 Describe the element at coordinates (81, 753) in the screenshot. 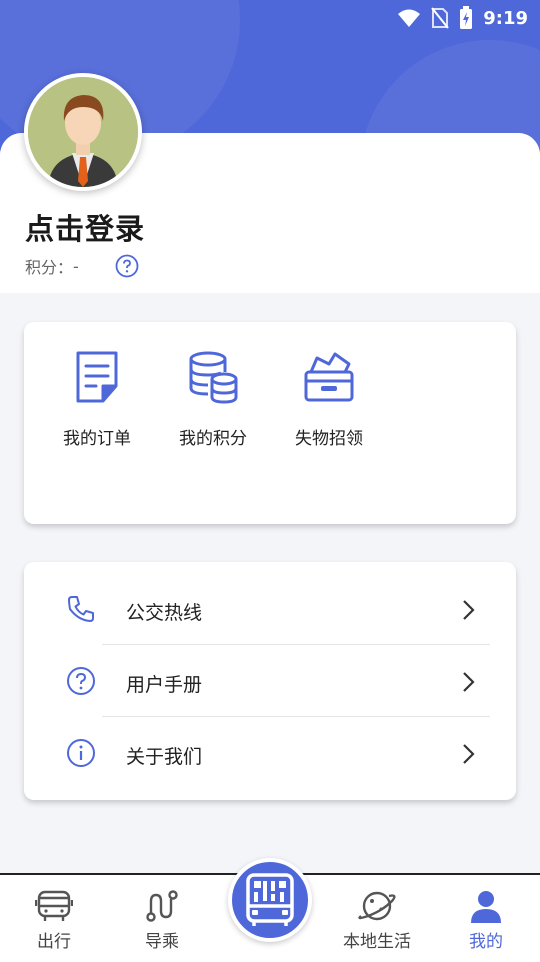

I see `info-icon` at that location.